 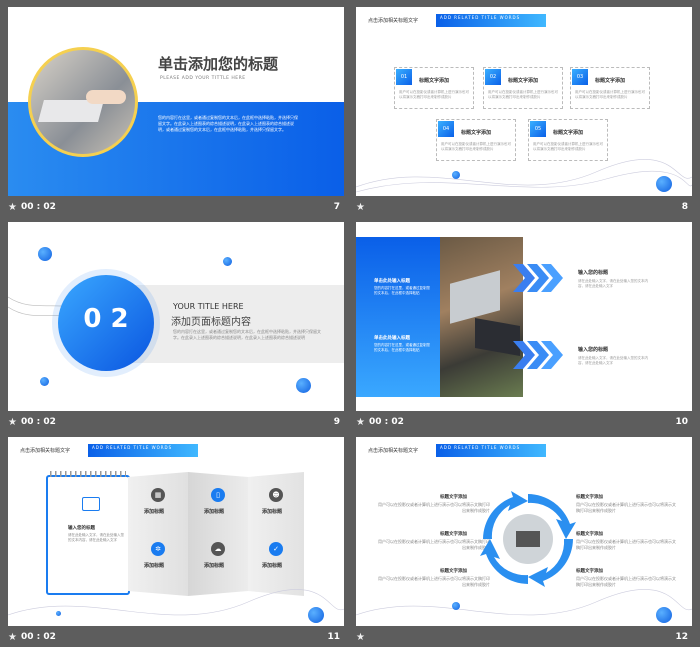 I want to click on left-title-2: 单击此处输入标题, so click(x=392, y=338).